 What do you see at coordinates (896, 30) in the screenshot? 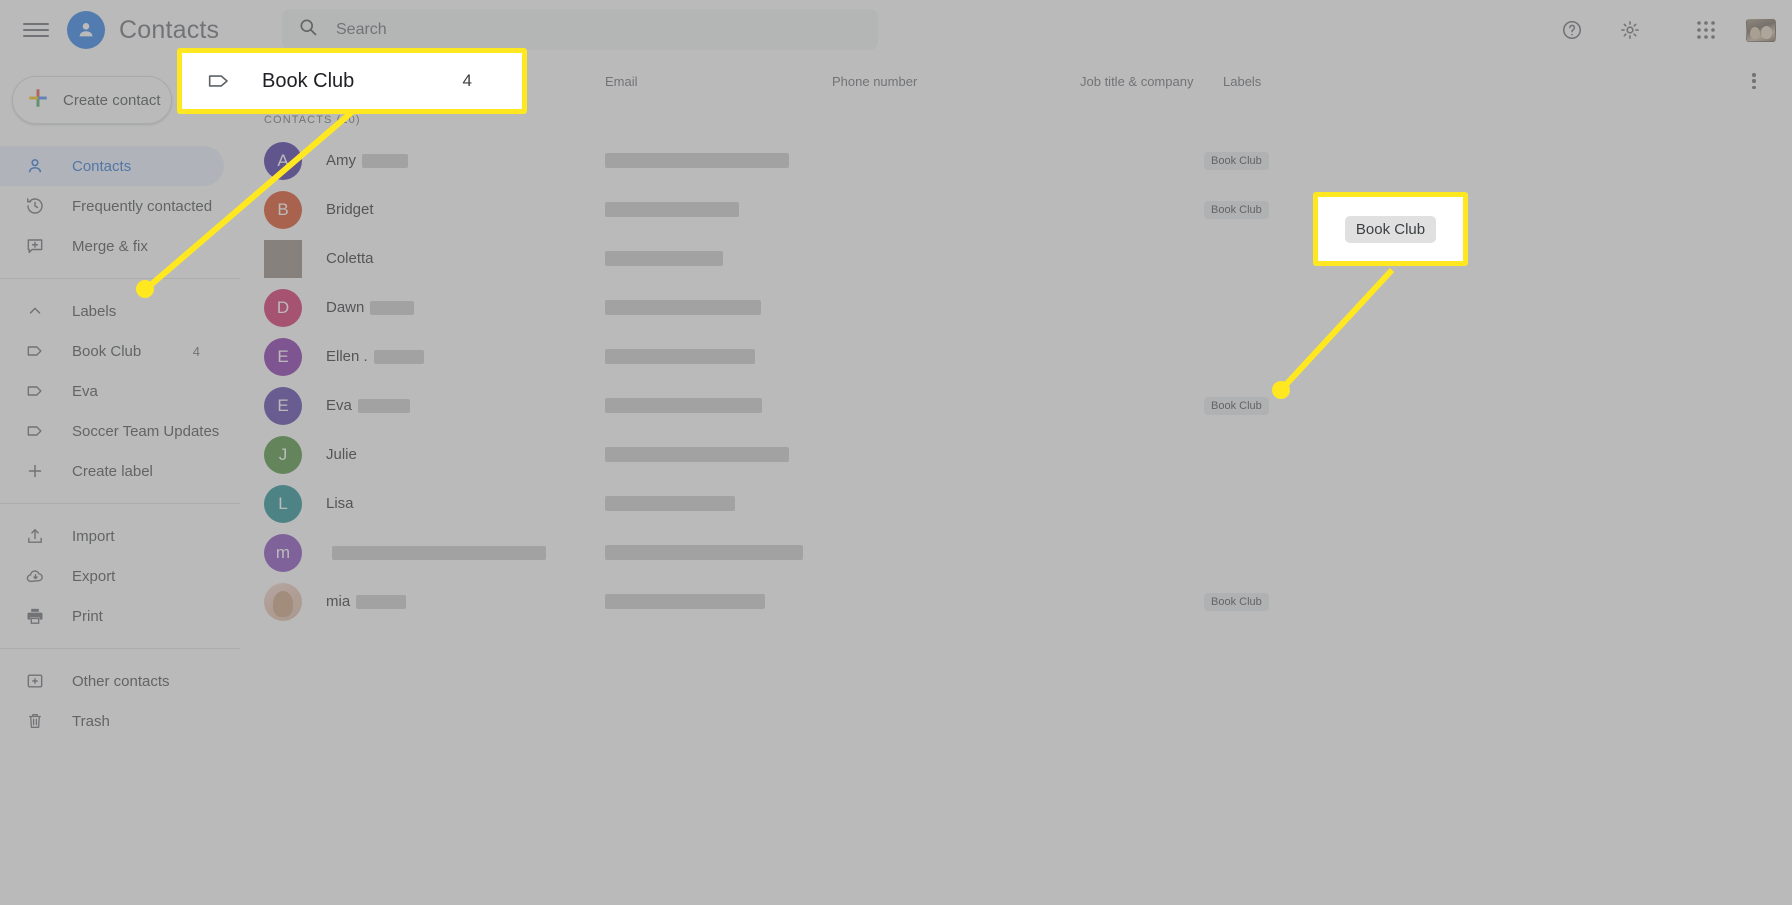
I see `top-app-bar: Contacts` at bounding box center [896, 30].